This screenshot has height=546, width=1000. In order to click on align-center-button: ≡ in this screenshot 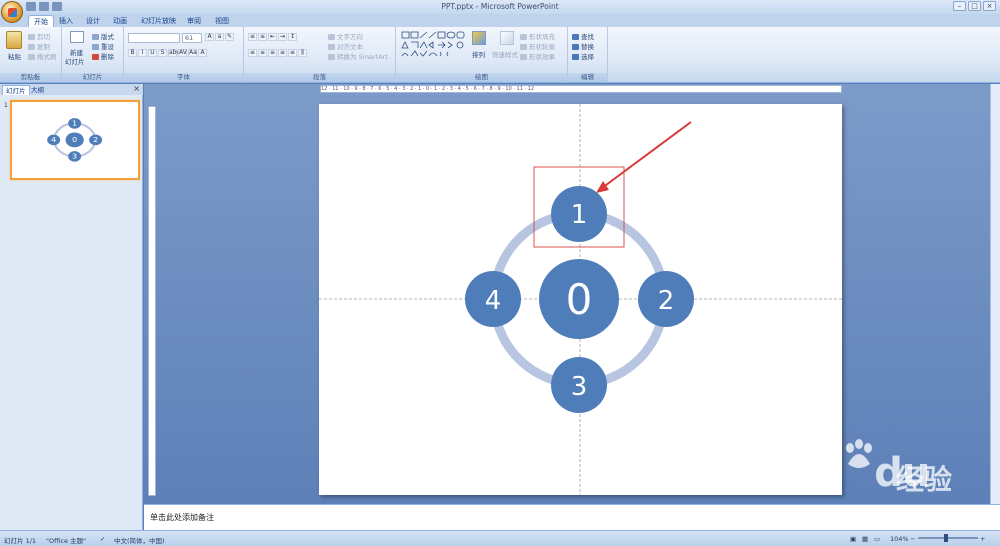, I will do `click(262, 53)`.